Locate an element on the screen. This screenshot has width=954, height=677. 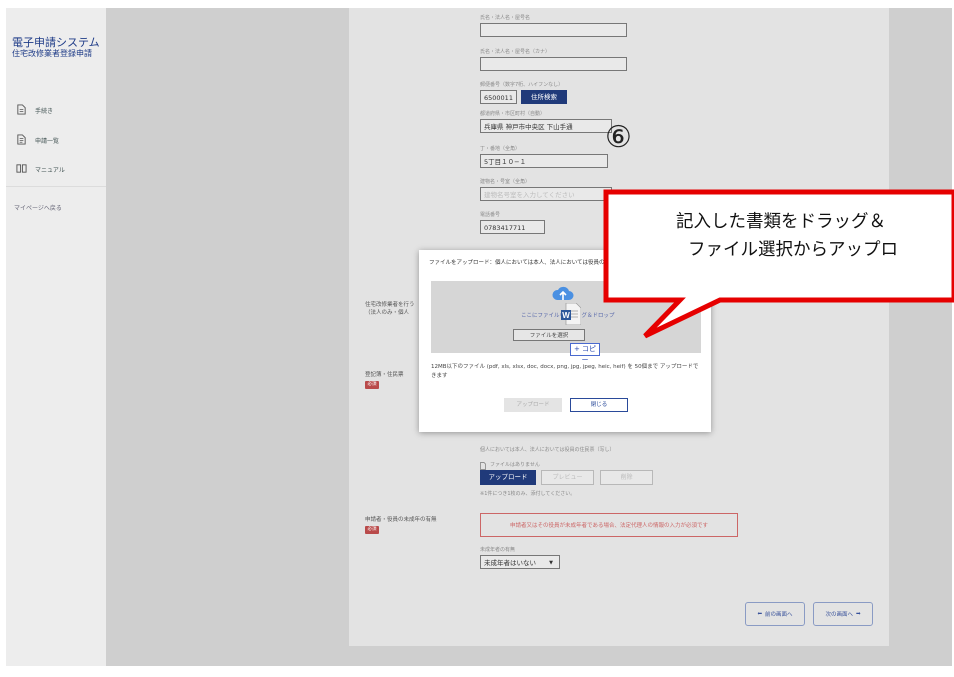
building-label: 建物名・号室（全角） is located at coordinates (505, 182).